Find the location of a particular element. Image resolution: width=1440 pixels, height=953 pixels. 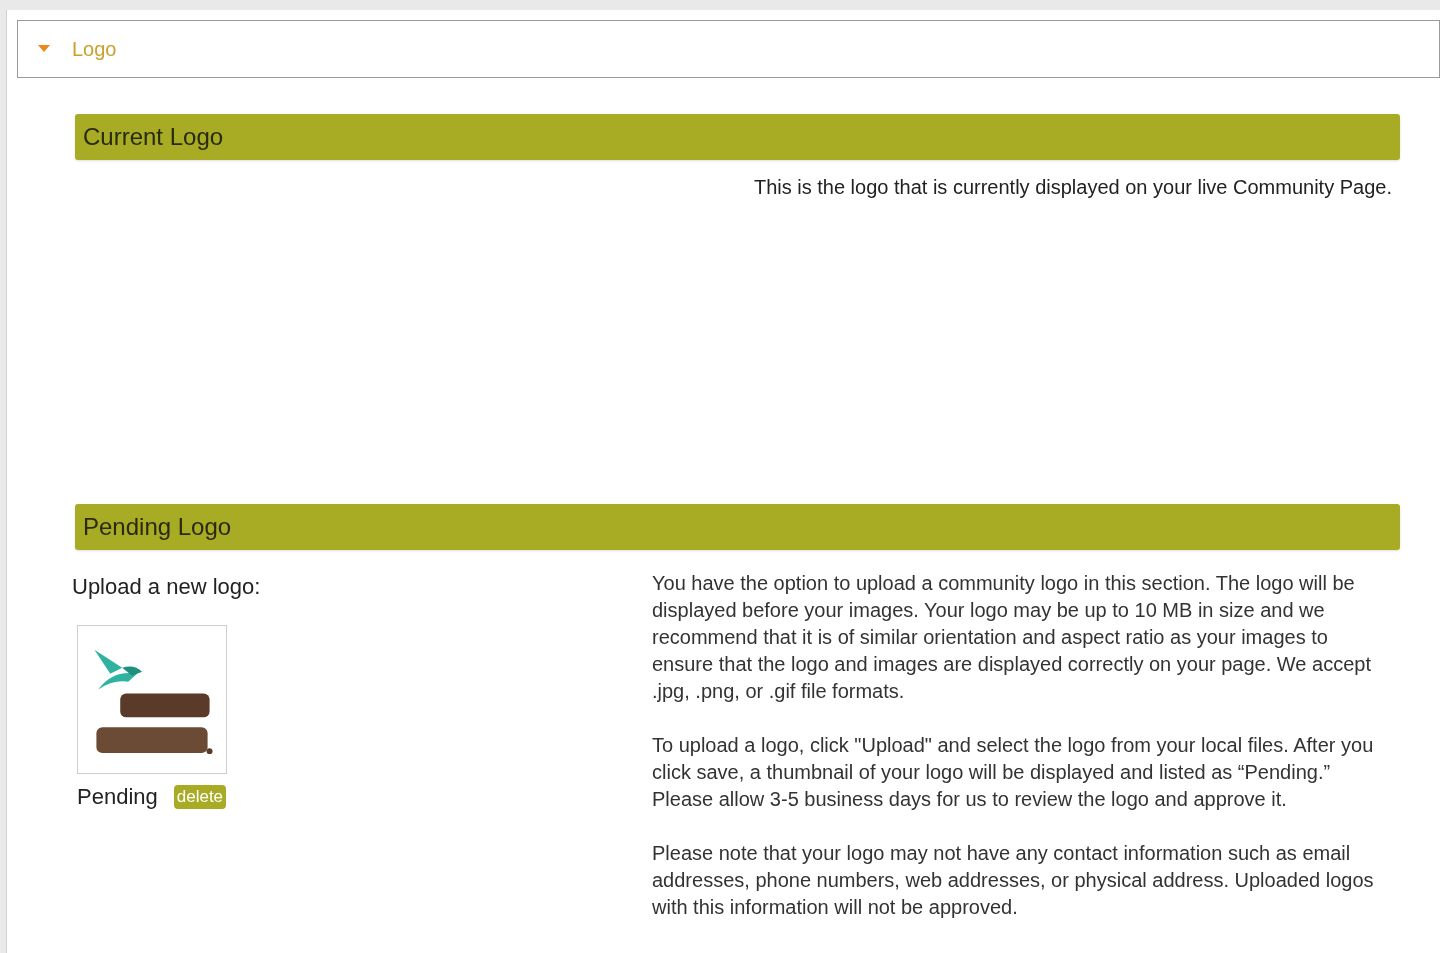

caret-icon is located at coordinates (44, 49).